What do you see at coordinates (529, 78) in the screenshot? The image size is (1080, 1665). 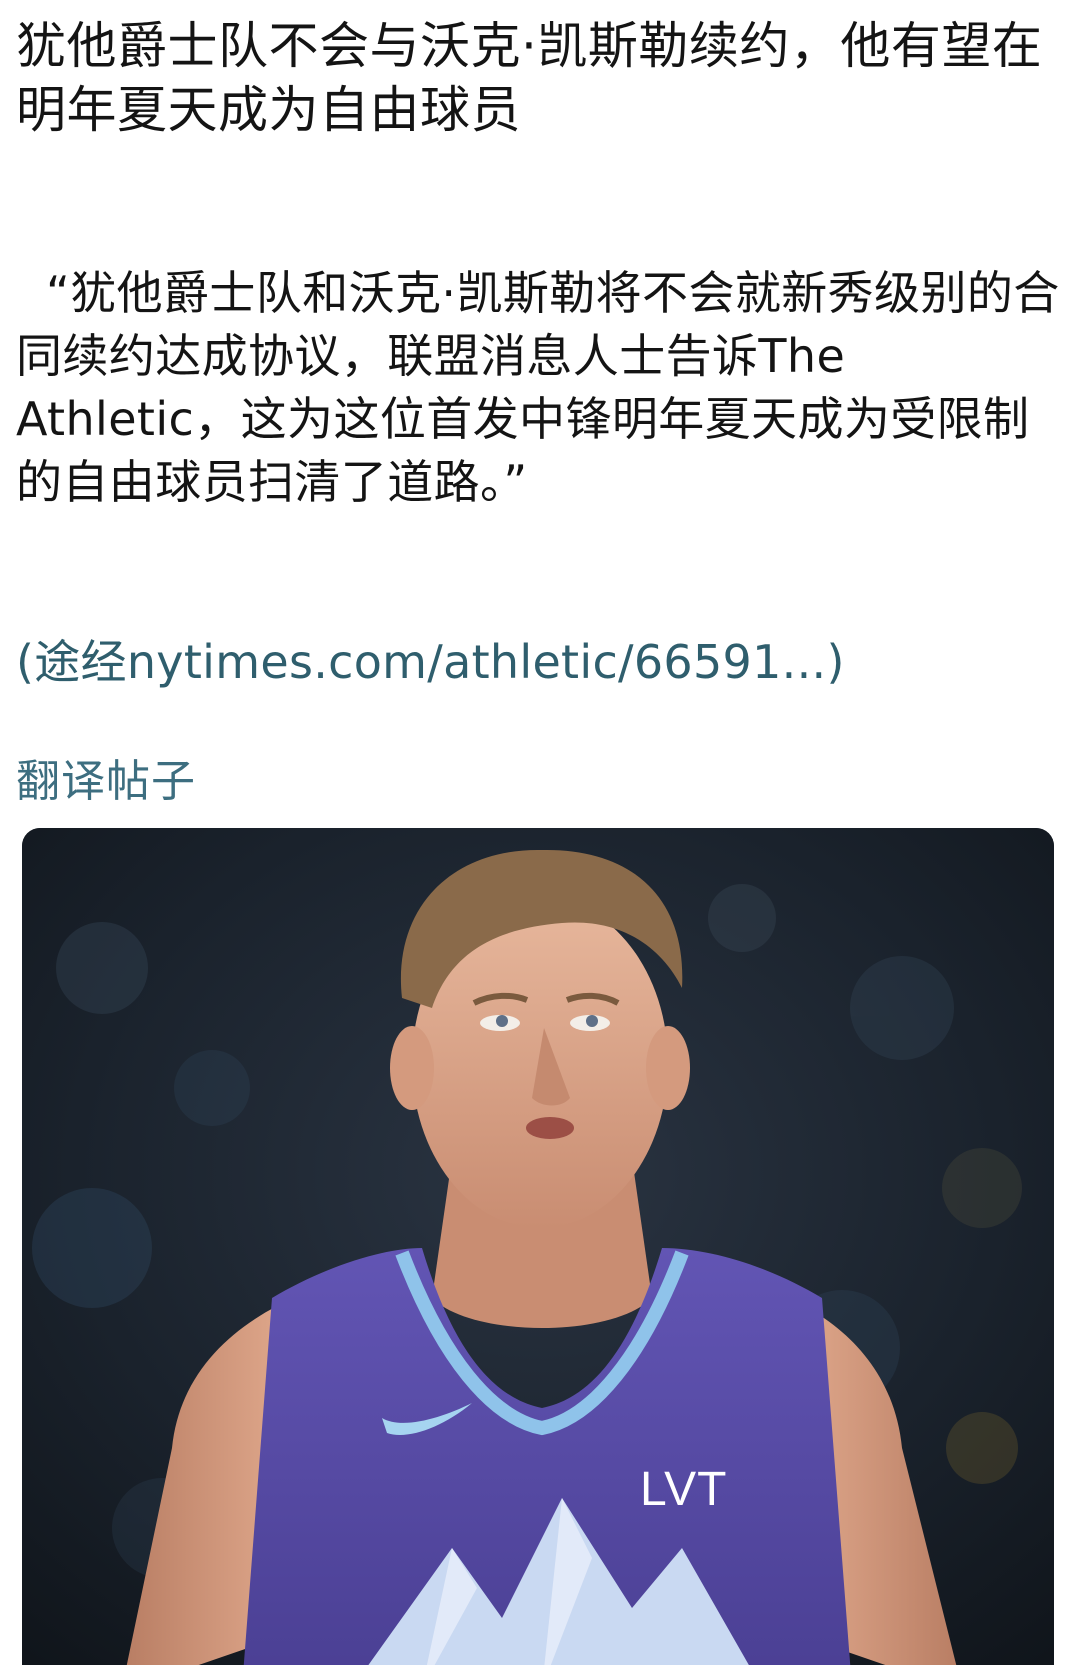 I see `post-headline: 犹他爵士队不会与沃克·凯斯勒续约，他有望在明年夏天成为自由球员` at bounding box center [529, 78].